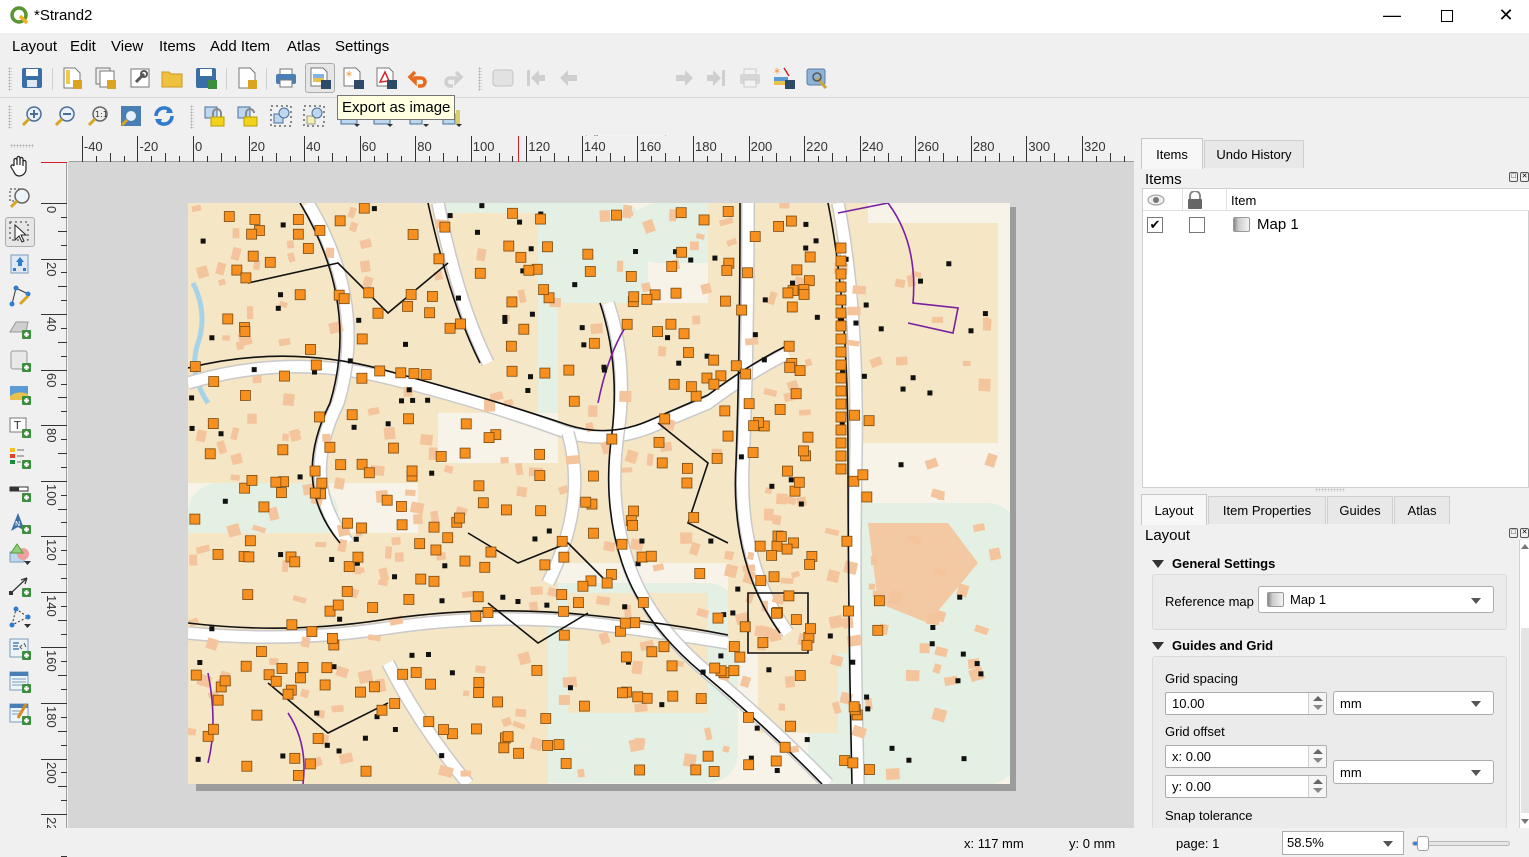 This screenshot has height=857, width=1529. I want to click on visible-checkbox: ✔, so click(1155, 225).